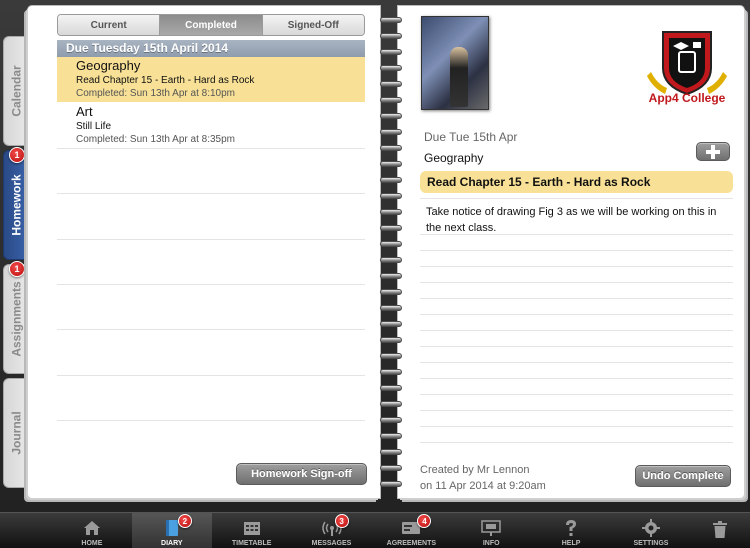 This screenshot has height=548, width=750. What do you see at coordinates (171, 530) in the screenshot?
I see `tab-diary: DIARY 2` at bounding box center [171, 530].